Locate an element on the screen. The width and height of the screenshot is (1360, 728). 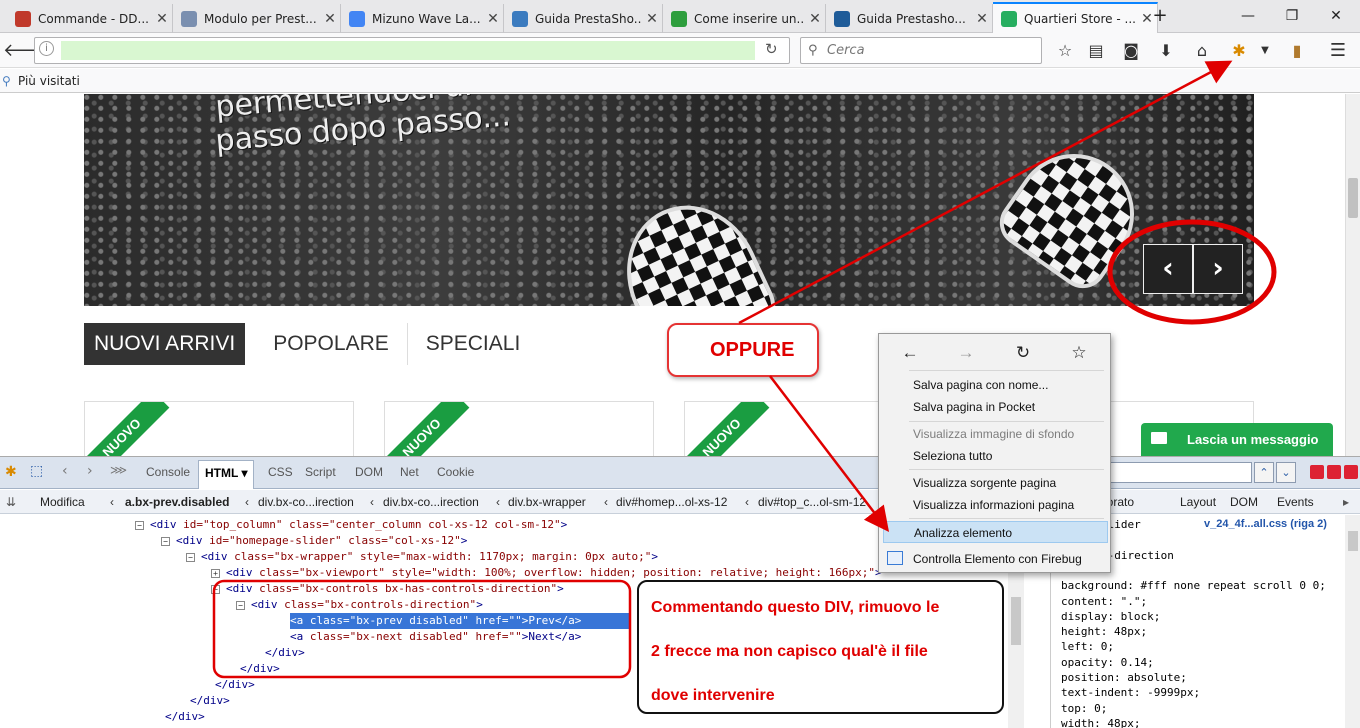
chevron-down-icon: ▼ is located at coordinates (1265, 51).